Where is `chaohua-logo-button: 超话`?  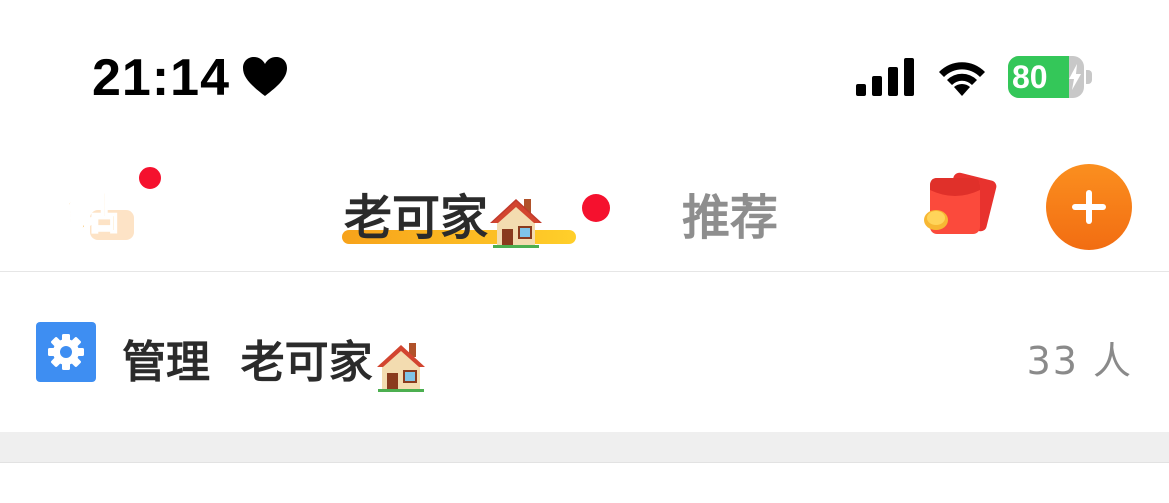
chaohua-logo-button: 超话 is located at coordinates (84, 206).